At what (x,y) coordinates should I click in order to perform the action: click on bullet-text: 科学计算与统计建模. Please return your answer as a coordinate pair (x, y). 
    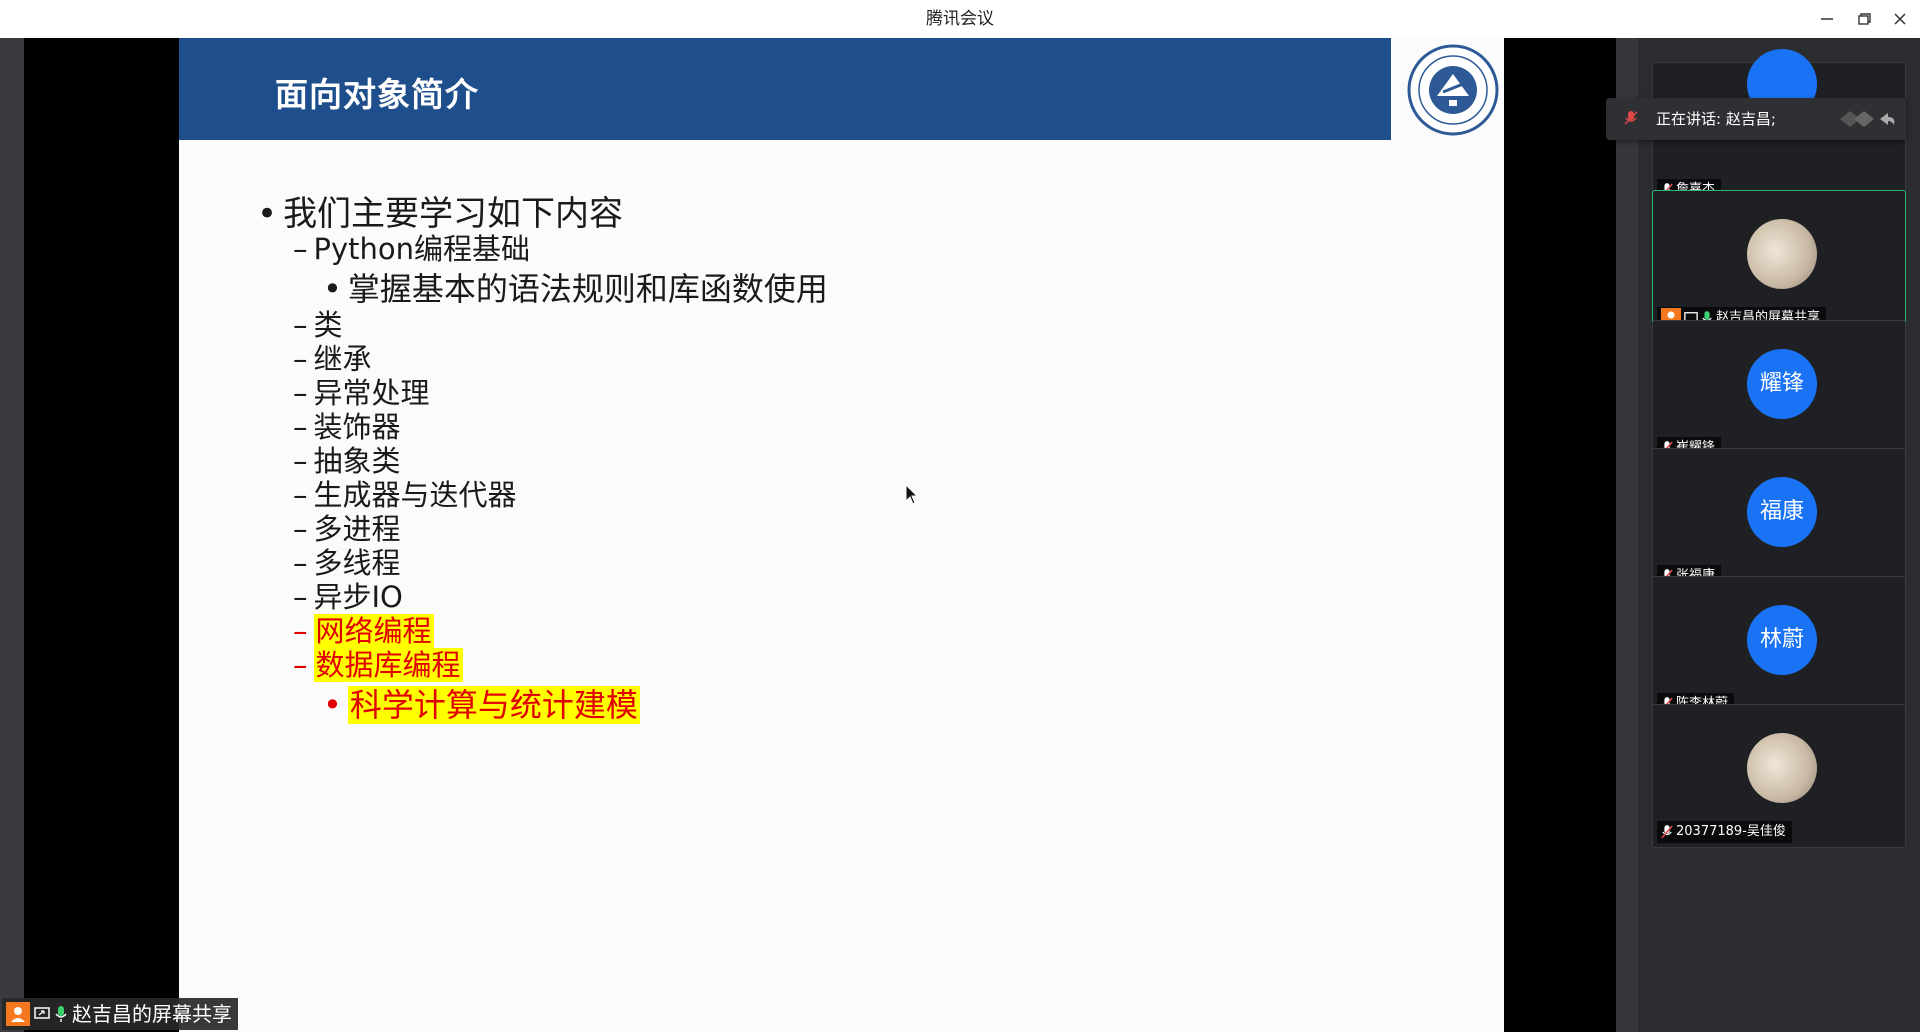
    Looking at the image, I should click on (493, 705).